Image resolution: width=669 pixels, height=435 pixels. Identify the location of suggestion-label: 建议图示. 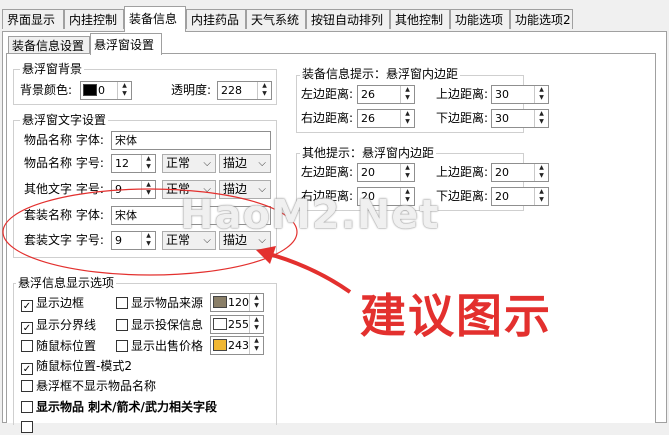
(456, 316).